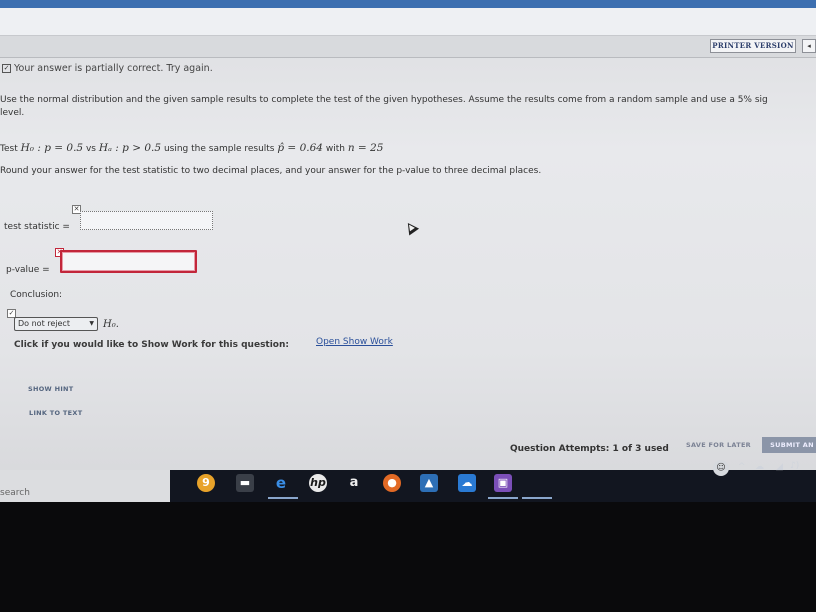  What do you see at coordinates (51, 389) in the screenshot?
I see `show-hint-button: SHOW HINT` at bounding box center [51, 389].